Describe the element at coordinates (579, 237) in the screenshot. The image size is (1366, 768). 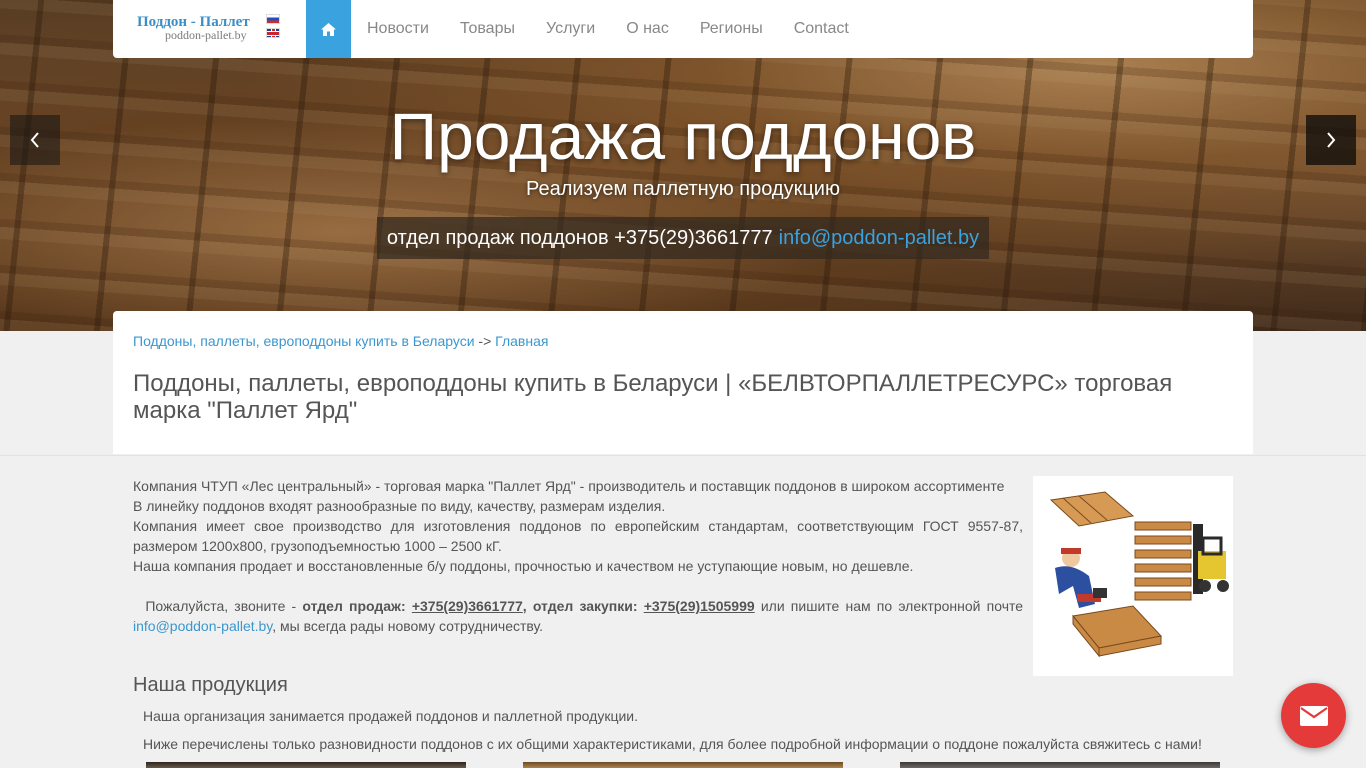
I see `hero-contact-text: отдел продаж поддонов +375(29)3661777` at that location.